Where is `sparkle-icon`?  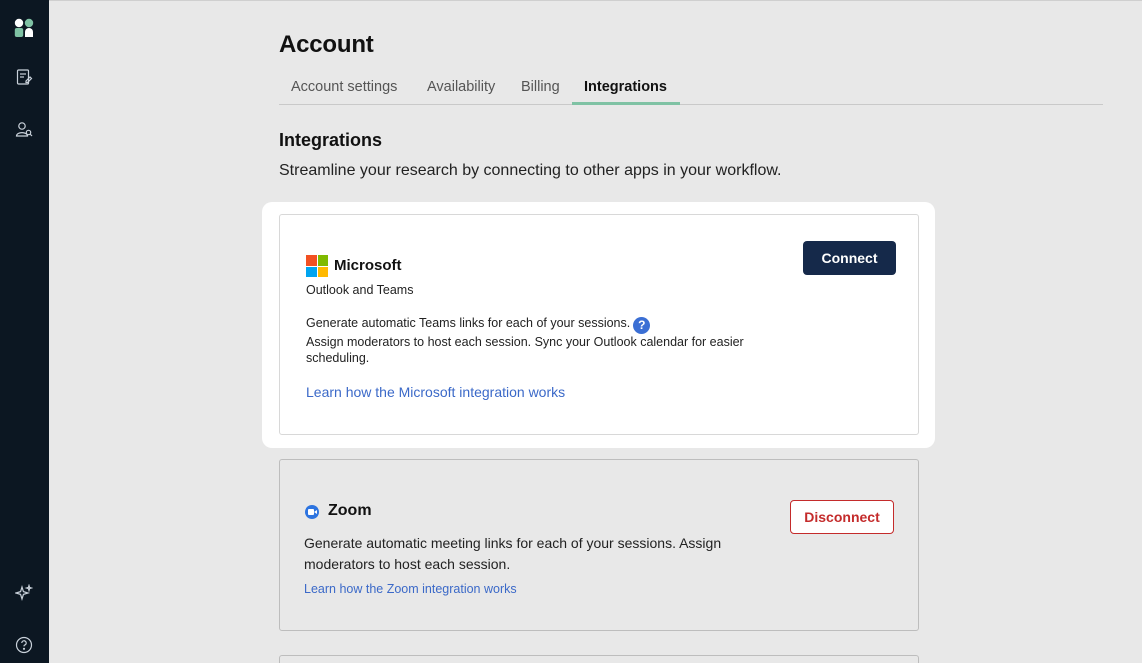
sparkle-icon is located at coordinates (24, 593).